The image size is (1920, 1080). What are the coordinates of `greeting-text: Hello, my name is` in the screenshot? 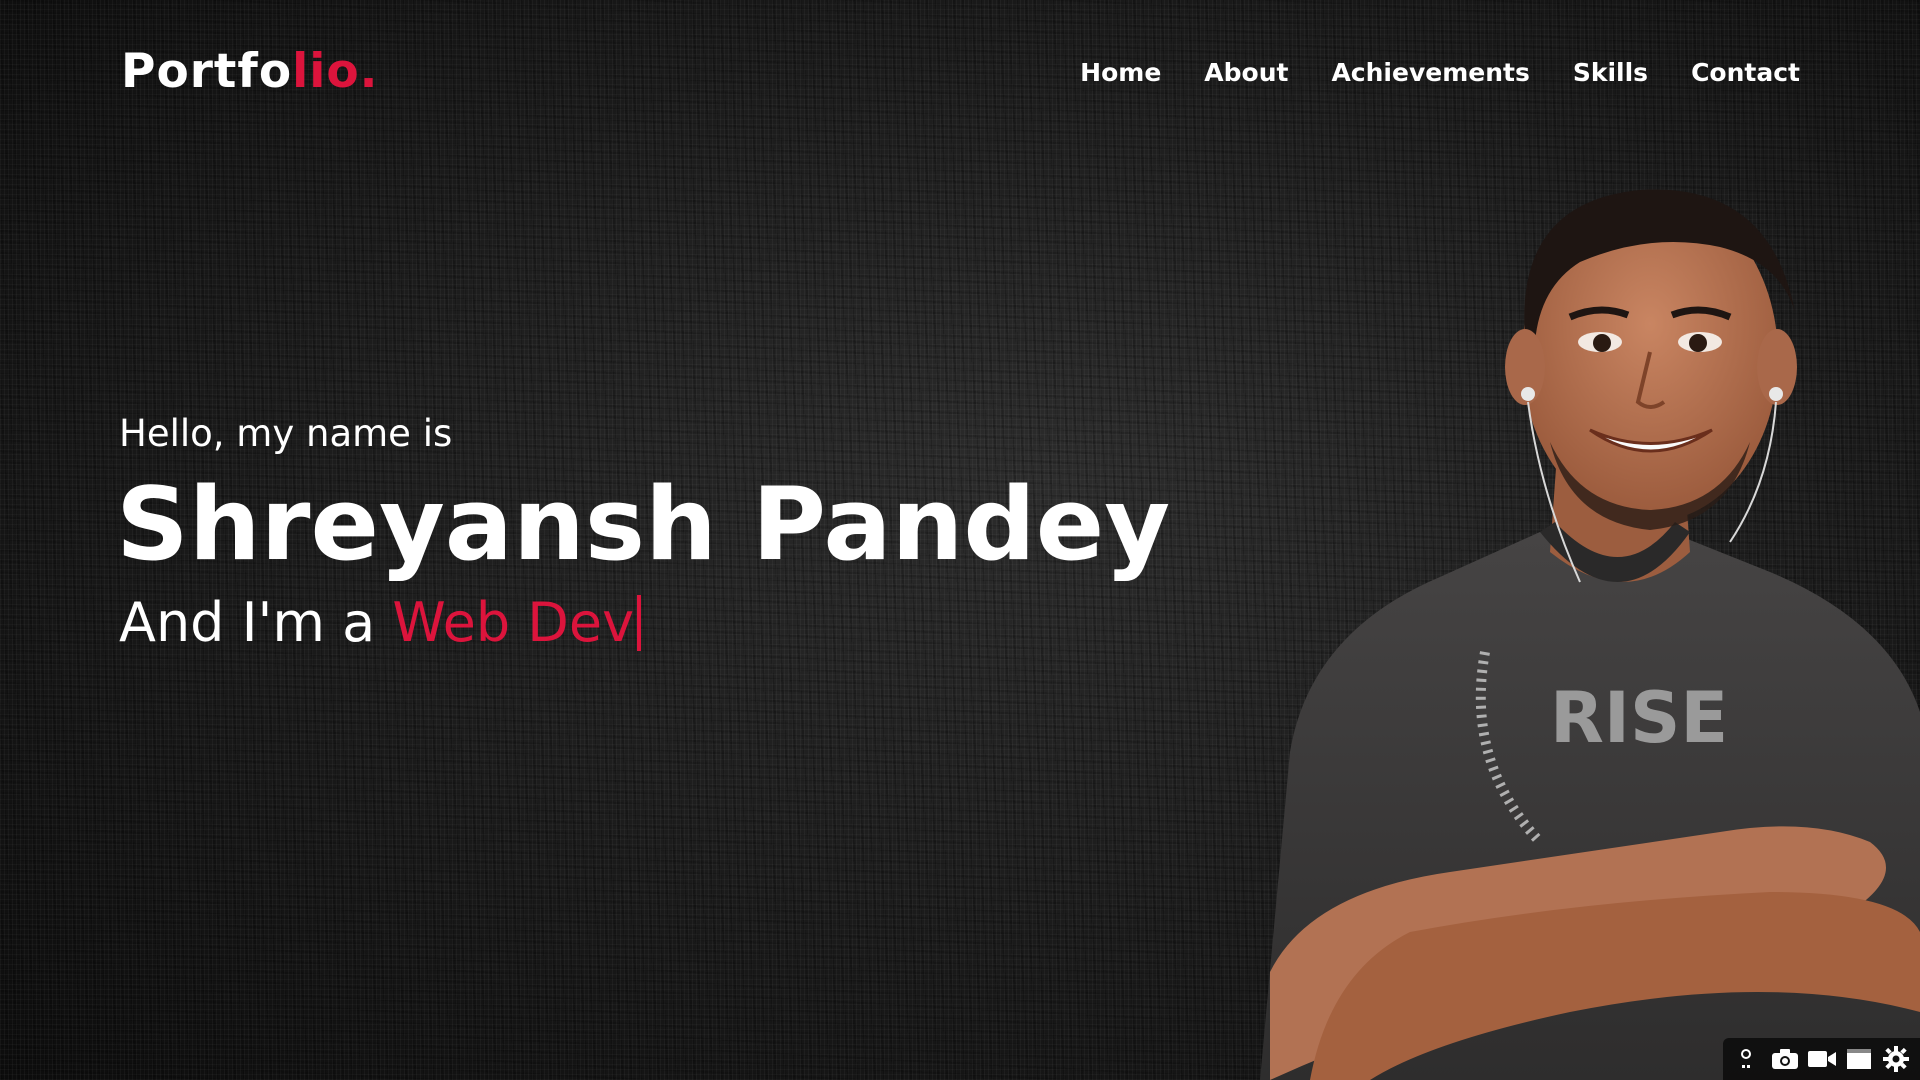 It's located at (286, 433).